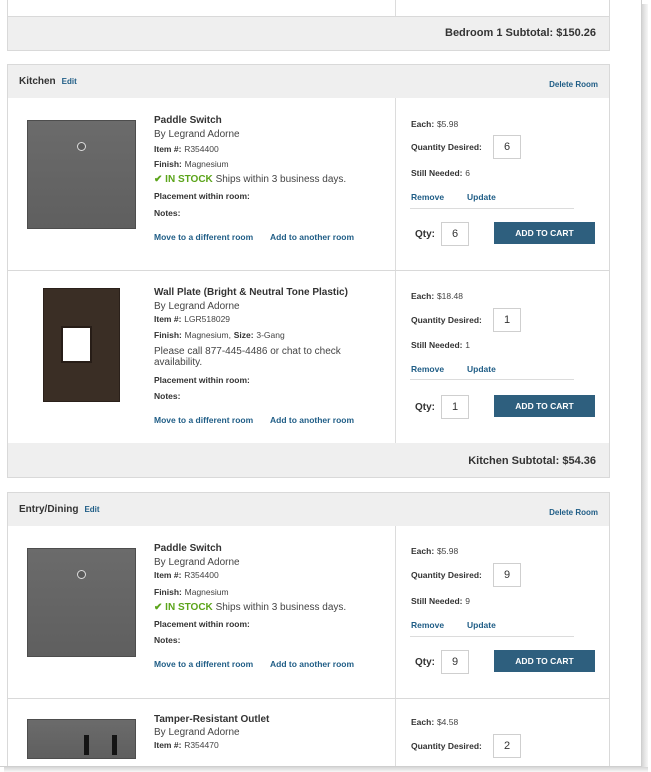 Image resolution: width=651 pixels, height=772 pixels. I want to click on still-needed-value: 9, so click(467, 601).